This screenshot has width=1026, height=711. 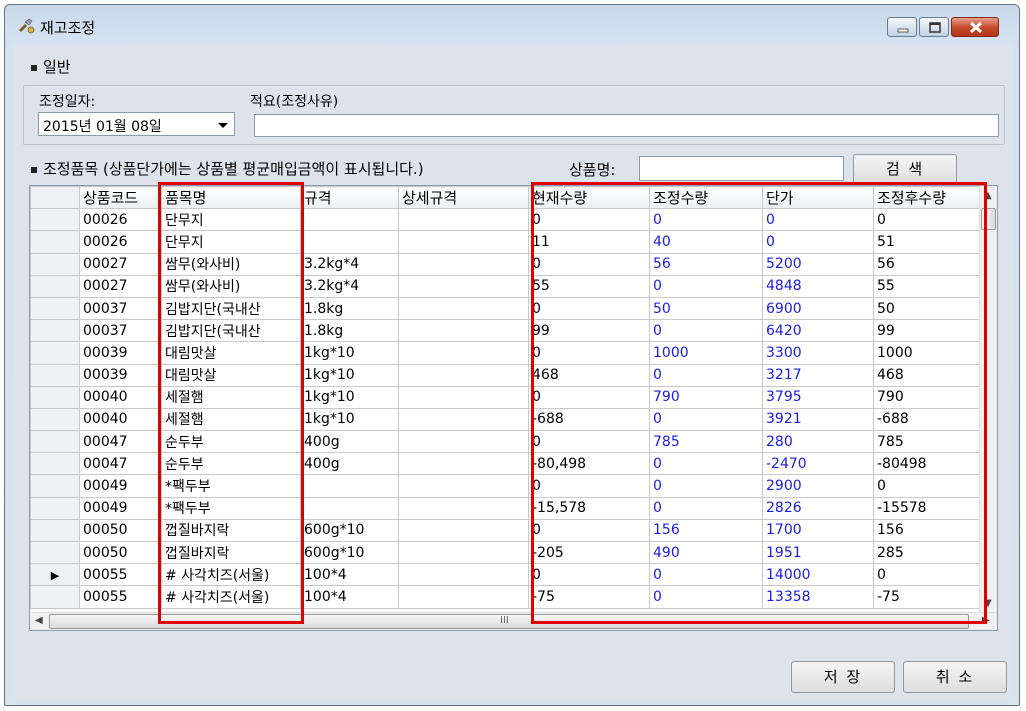 What do you see at coordinates (988, 603) in the screenshot?
I see `scroll-down-icon: ▼` at bounding box center [988, 603].